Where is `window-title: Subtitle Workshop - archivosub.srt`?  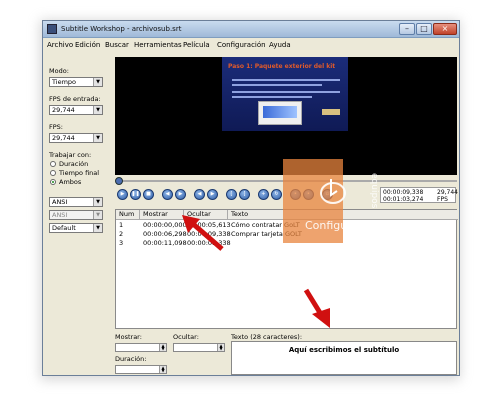
window-title: Subtitle Workshop - archivosub.srt is located at coordinates (121, 29).